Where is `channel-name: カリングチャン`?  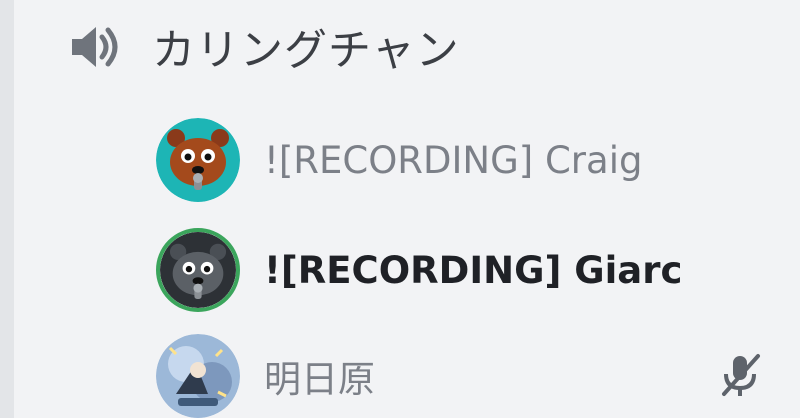
channel-name: カリングチャン is located at coordinates (306, 51).